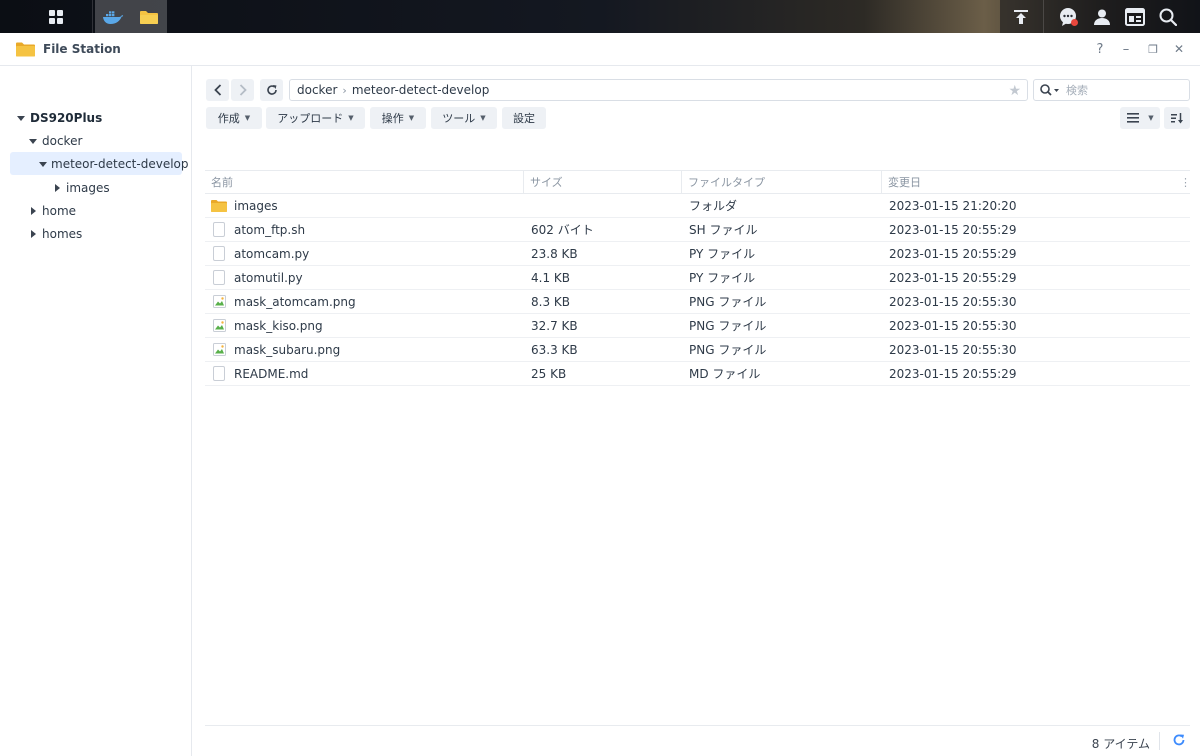 This screenshot has width=1200, height=756. Describe the element at coordinates (271, 90) in the screenshot. I see `refresh-button` at that location.